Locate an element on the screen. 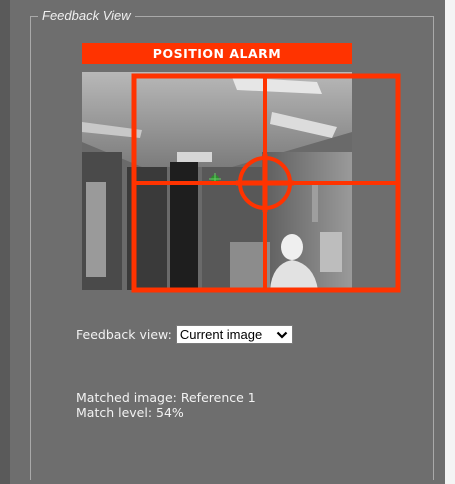 This screenshot has height=484, width=455. match-level-text: Match level: 54% is located at coordinates (130, 412).